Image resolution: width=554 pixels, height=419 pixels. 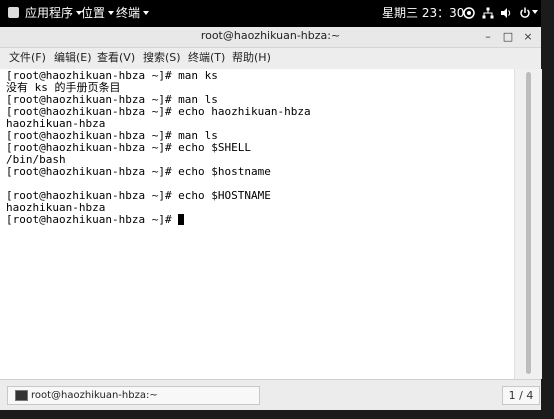 I want to click on menu-view: 查看(V), so click(x=116, y=58).